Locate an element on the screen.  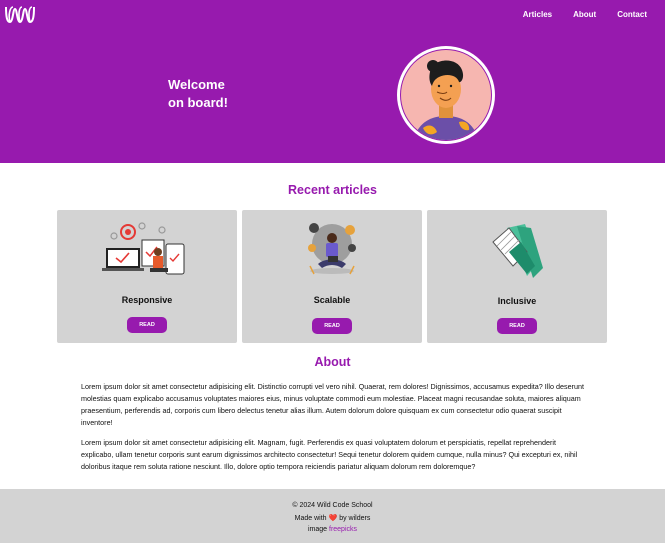
article-card-responsive: Responsive READ is located at coordinates (147, 276).